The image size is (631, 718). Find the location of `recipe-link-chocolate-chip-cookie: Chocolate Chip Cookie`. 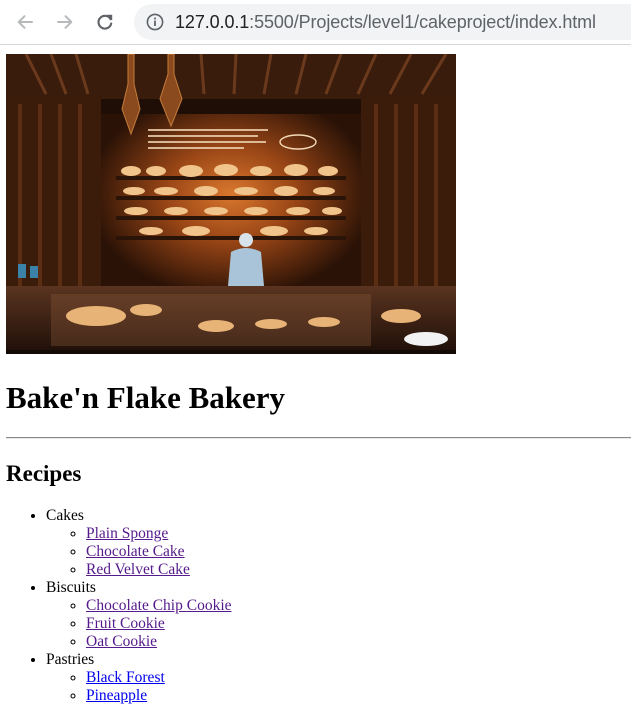

recipe-link-chocolate-chip-cookie: Chocolate Chip Cookie is located at coordinates (159, 605).